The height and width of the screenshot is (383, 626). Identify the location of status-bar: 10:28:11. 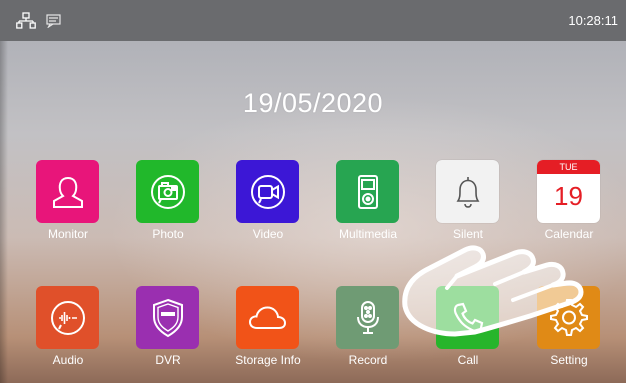
(313, 20).